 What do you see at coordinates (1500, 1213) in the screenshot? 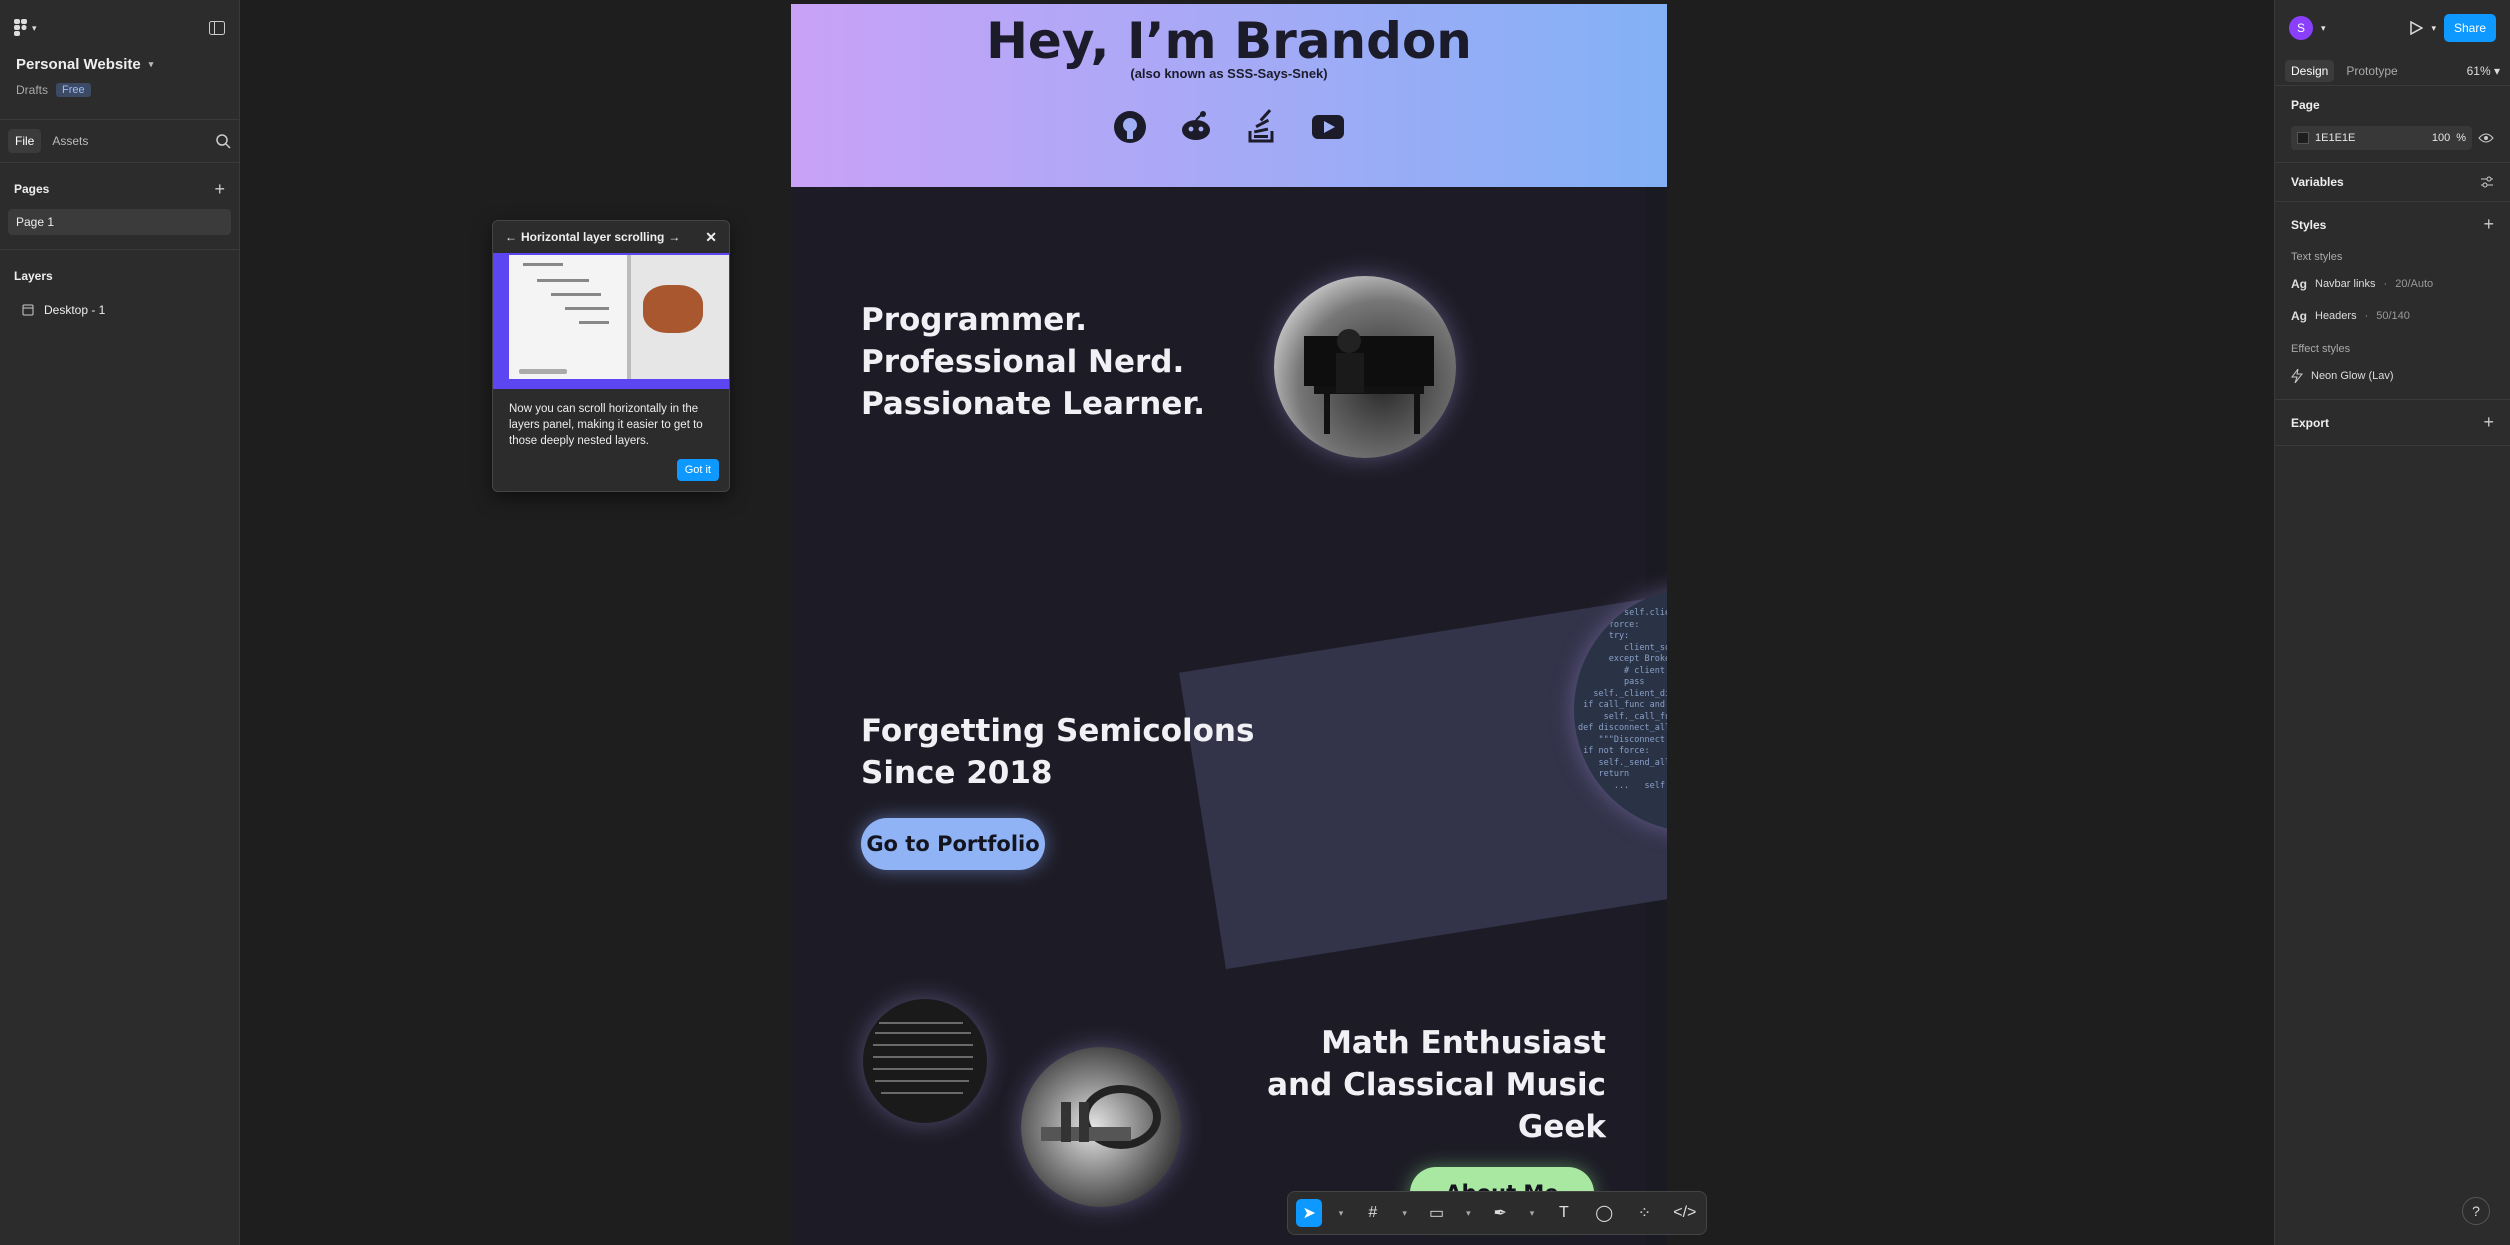
I see `pen-tool-icon: ✒` at bounding box center [1500, 1213].